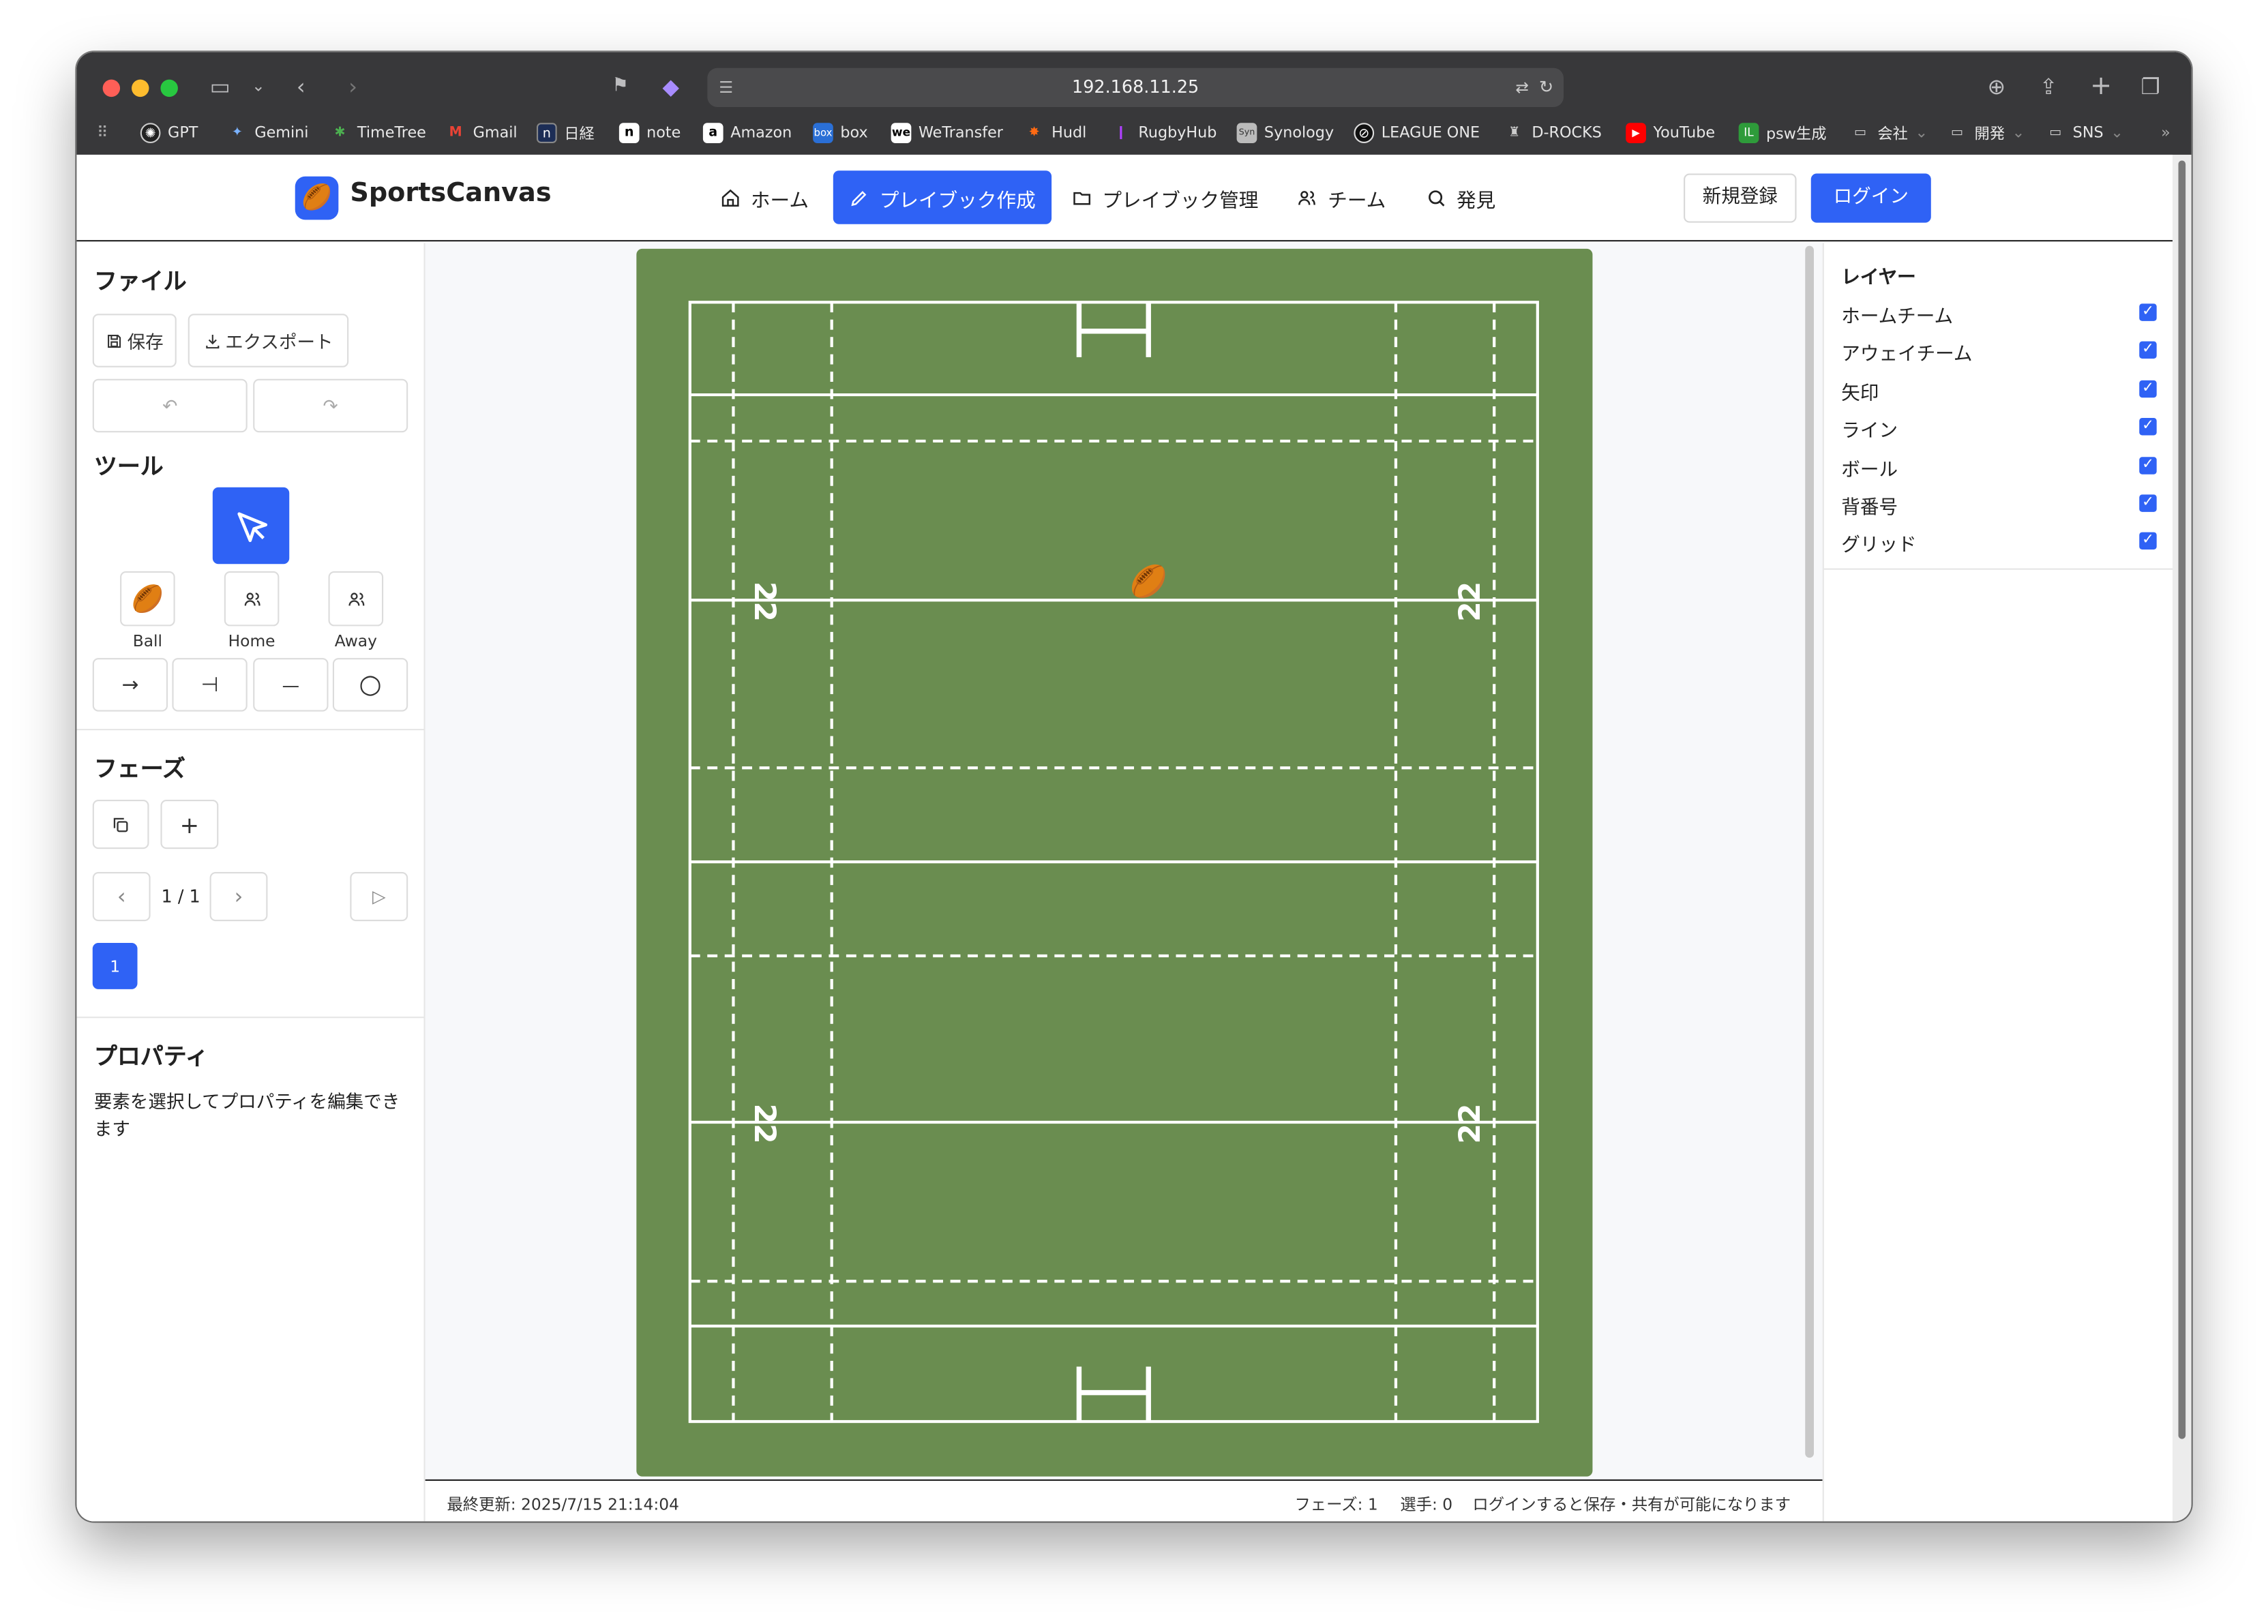  I want to click on previous-phase-button: ‹, so click(121, 897).